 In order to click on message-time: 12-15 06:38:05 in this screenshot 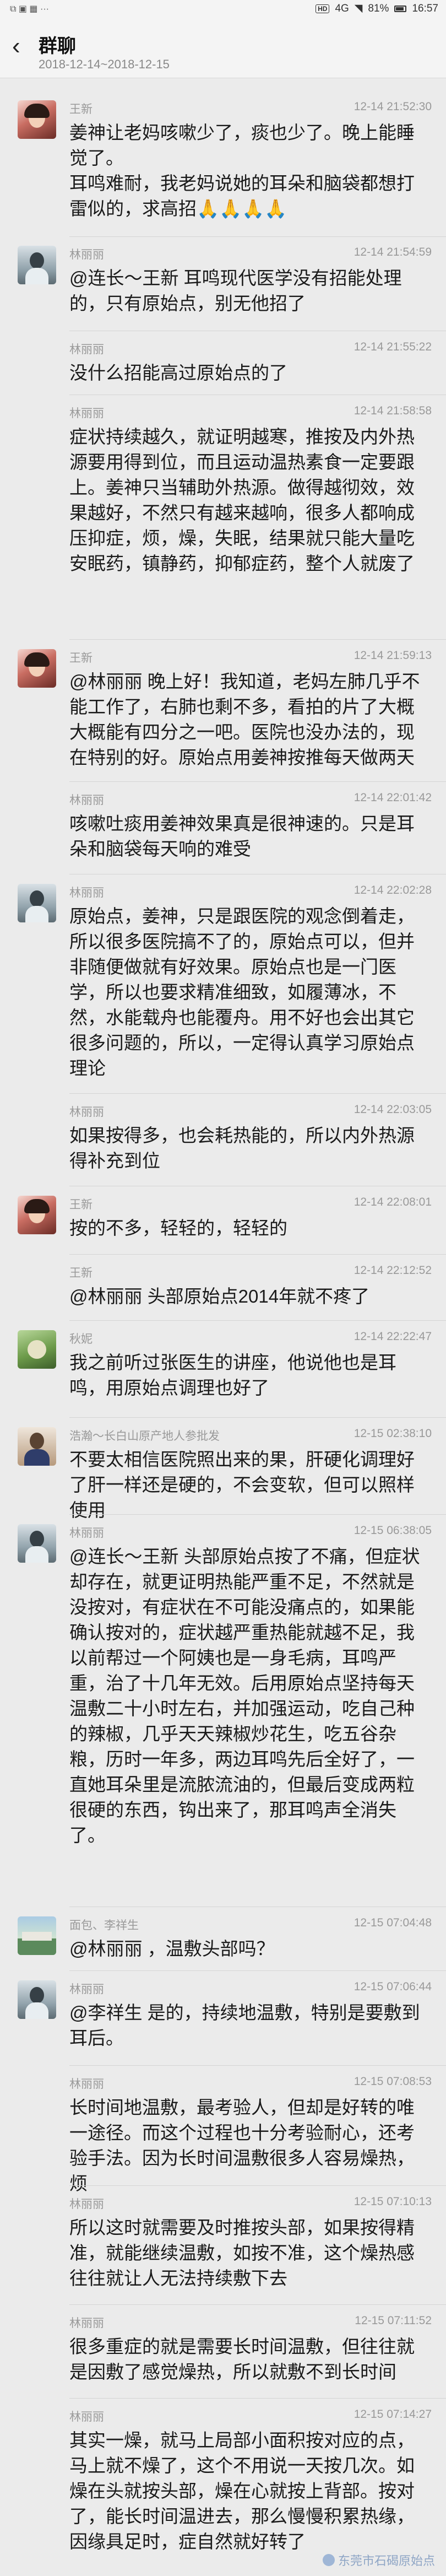, I will do `click(392, 1530)`.